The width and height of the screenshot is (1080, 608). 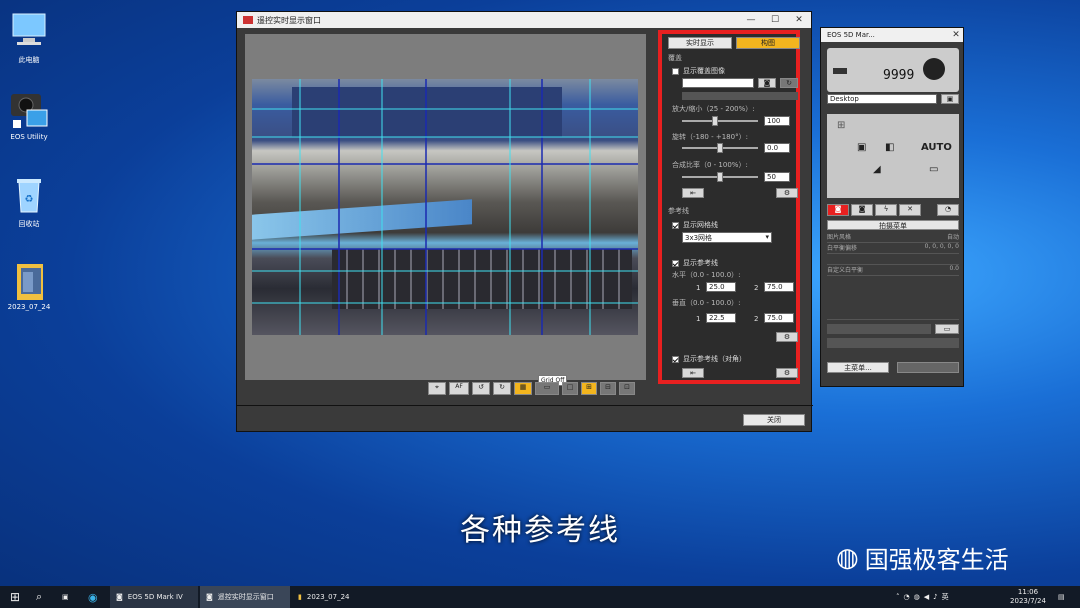 I want to click on desktop-icon-label: 此电脑, so click(x=29, y=60).